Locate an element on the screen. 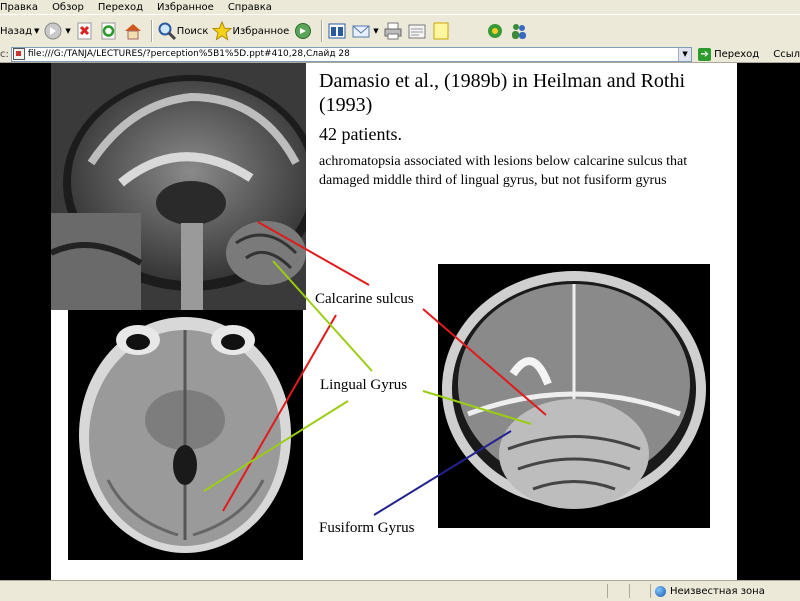 The height and width of the screenshot is (601, 800). security-zone: Неизвестная зона is located at coordinates (725, 591).